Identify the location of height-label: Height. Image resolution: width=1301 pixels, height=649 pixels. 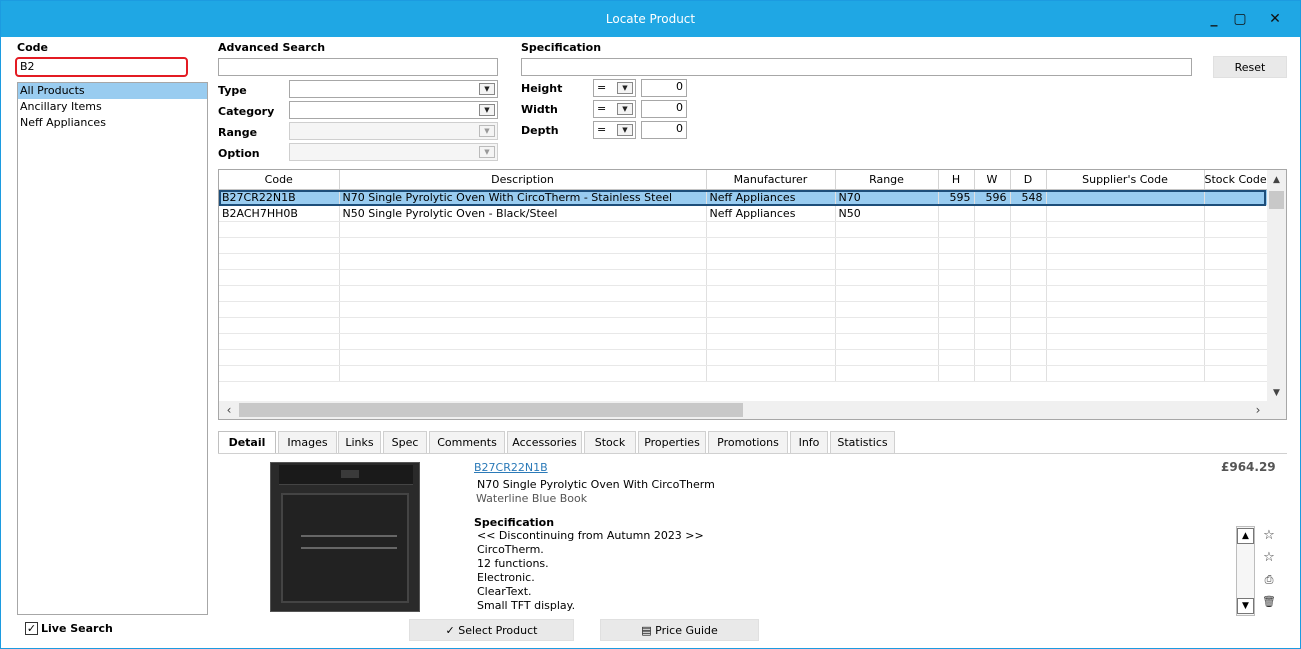
(542, 88).